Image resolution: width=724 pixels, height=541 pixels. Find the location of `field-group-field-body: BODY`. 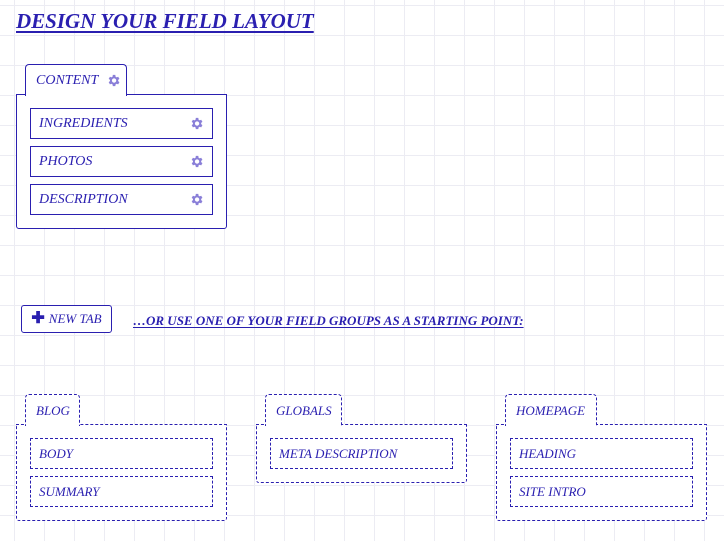

field-group-field-body: BODY is located at coordinates (121, 453).